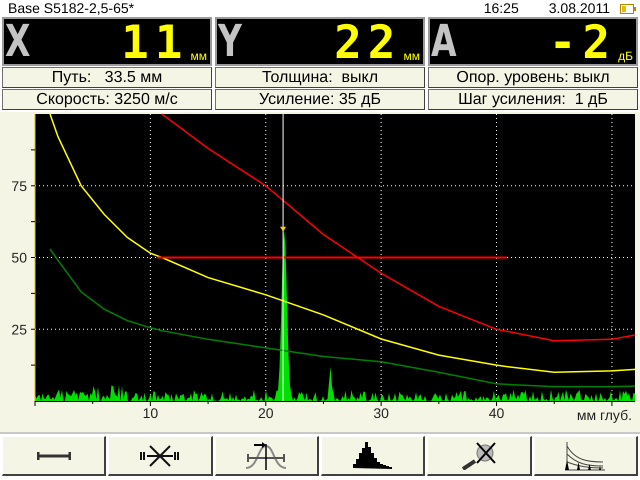 Image resolution: width=640 pixels, height=480 pixels. Describe the element at coordinates (501, 8) in the screenshot. I see `clock-time: 16:25` at that location.